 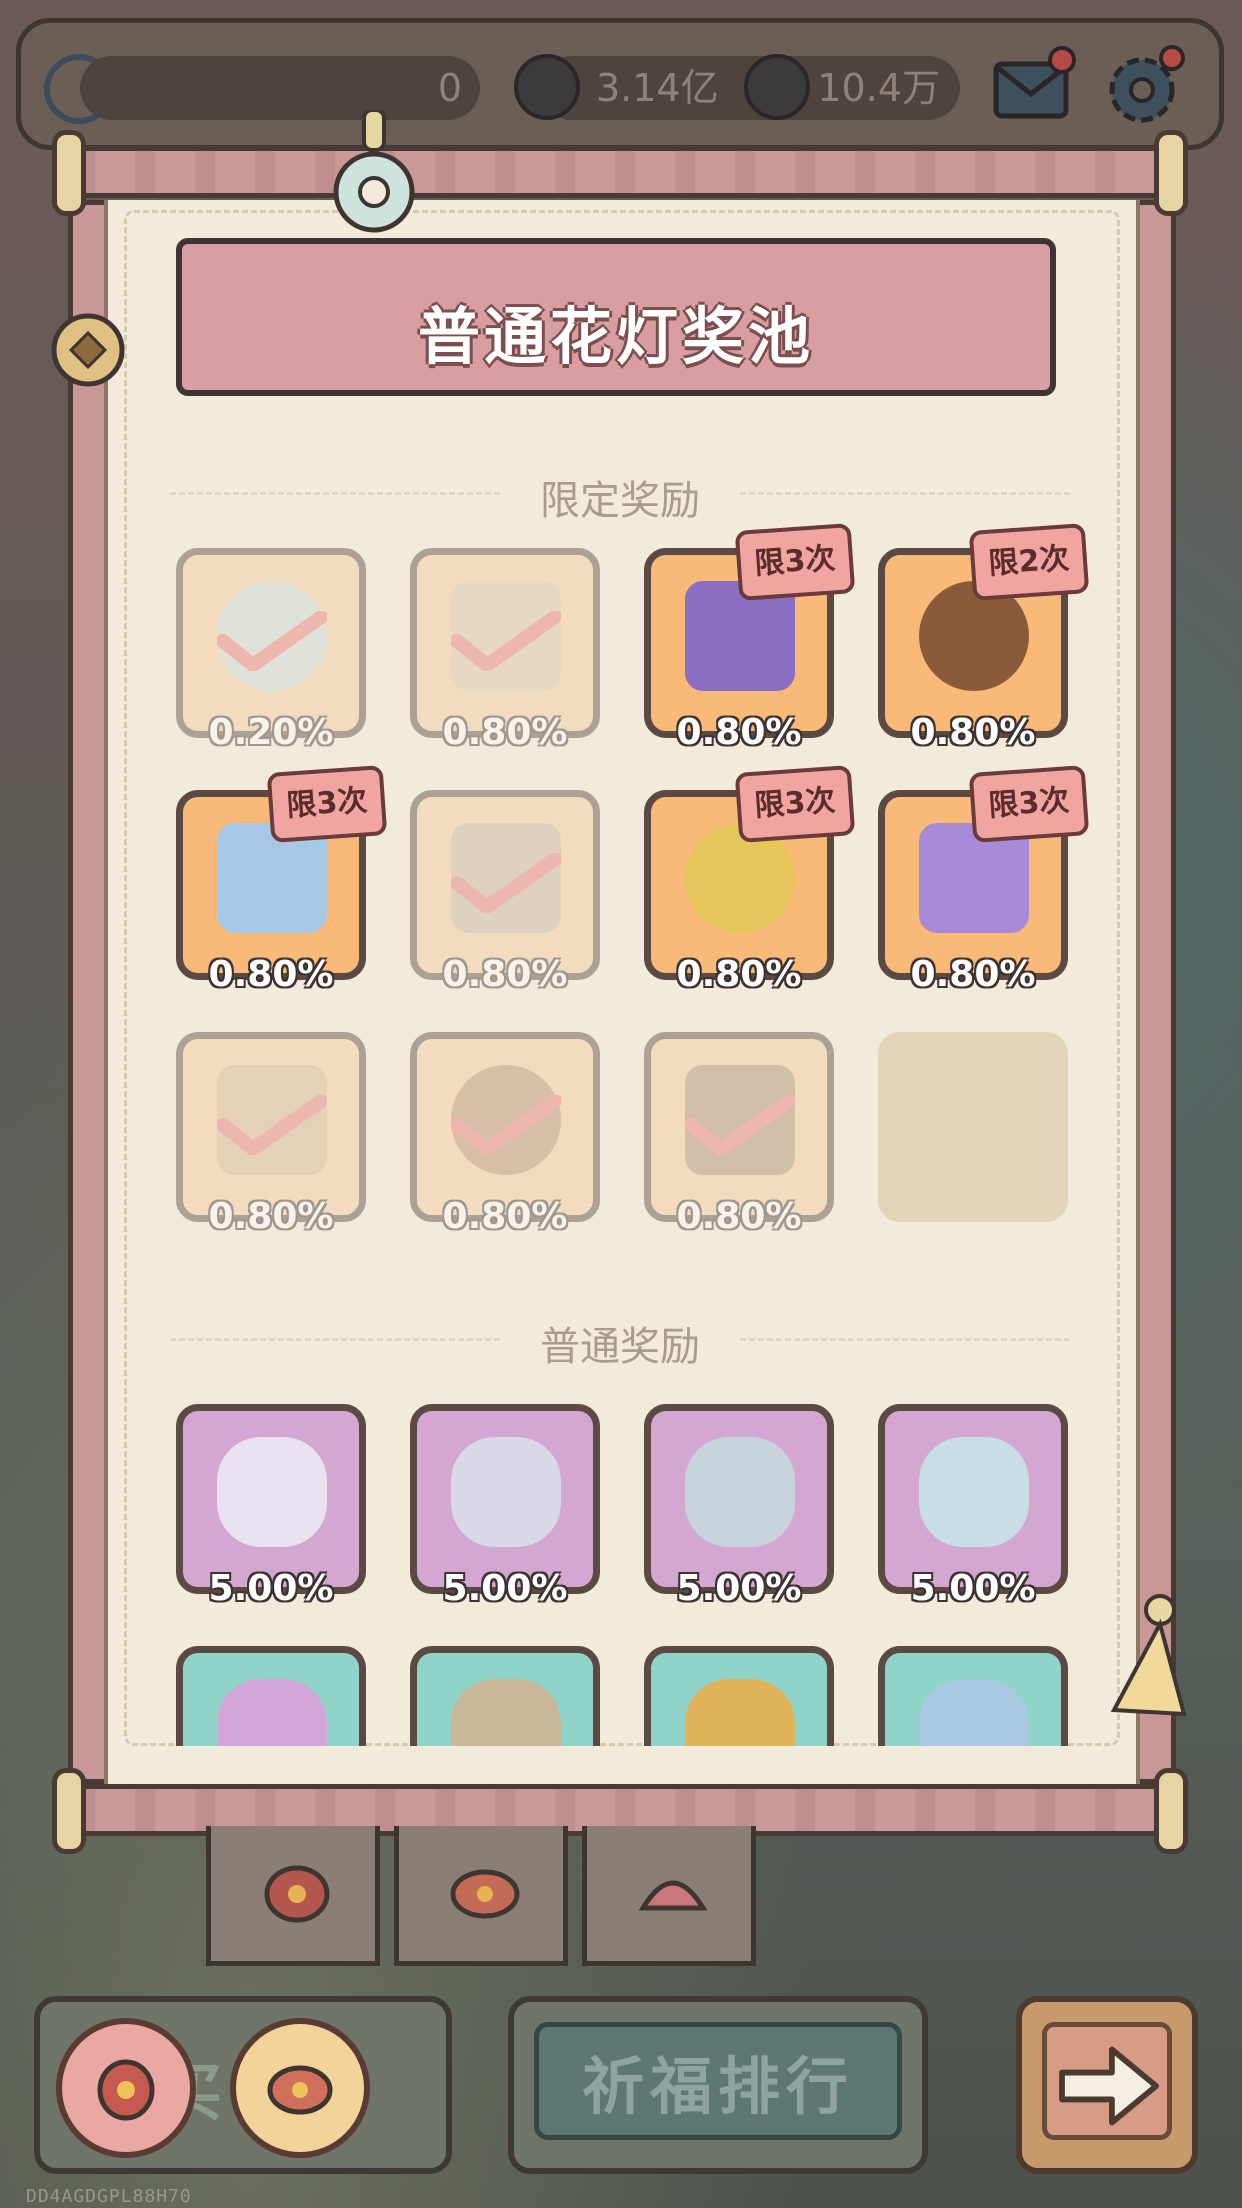 What do you see at coordinates (272, 1492) in the screenshot?
I see `ghost-potion-icon` at bounding box center [272, 1492].